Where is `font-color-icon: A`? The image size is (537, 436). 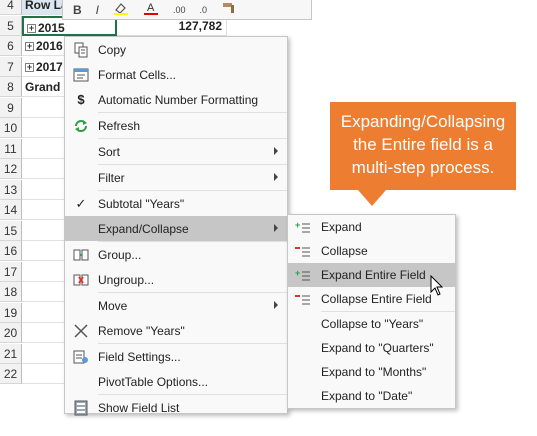 font-color-icon: A is located at coordinates (151, 9).